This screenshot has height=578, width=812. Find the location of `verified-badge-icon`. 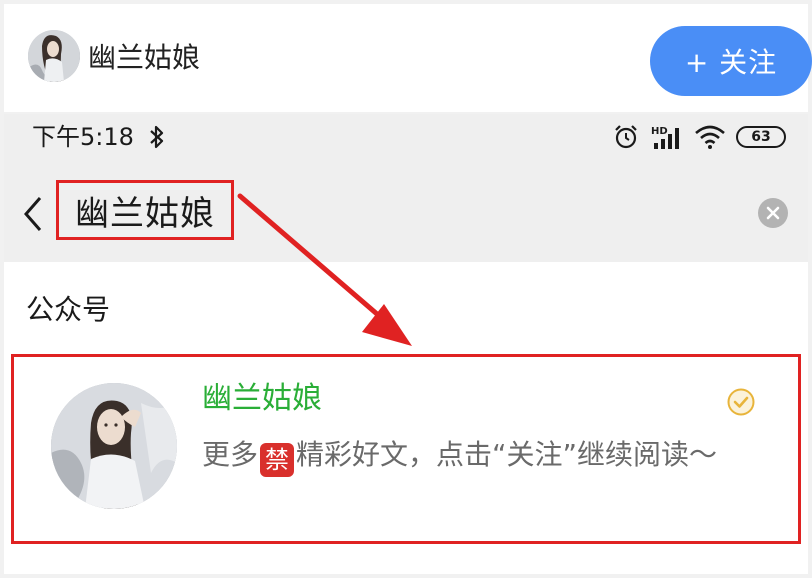

verified-badge-icon is located at coordinates (741, 402).